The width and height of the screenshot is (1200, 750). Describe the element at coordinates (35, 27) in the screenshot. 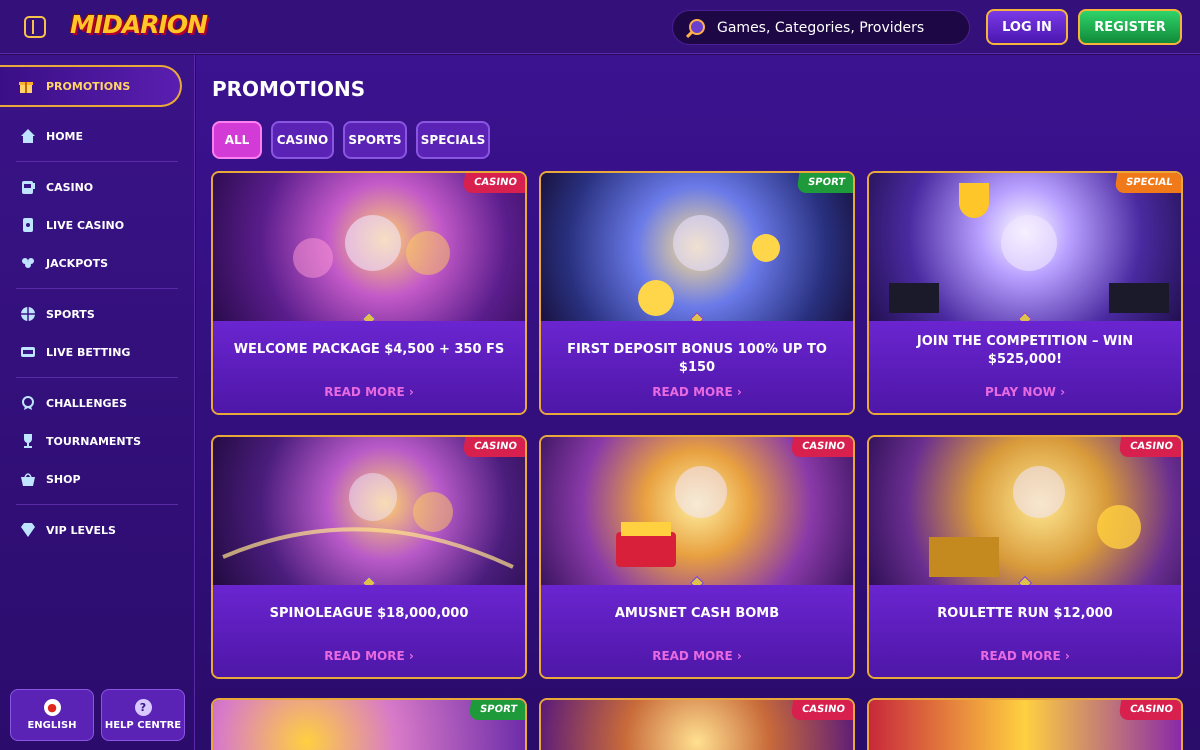

I see `menu-toggle-icon` at that location.